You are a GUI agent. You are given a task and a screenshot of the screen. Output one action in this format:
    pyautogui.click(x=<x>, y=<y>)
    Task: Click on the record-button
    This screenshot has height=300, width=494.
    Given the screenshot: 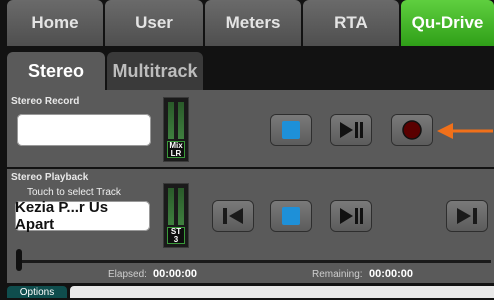 What is the action you would take?
    pyautogui.click(x=412, y=130)
    